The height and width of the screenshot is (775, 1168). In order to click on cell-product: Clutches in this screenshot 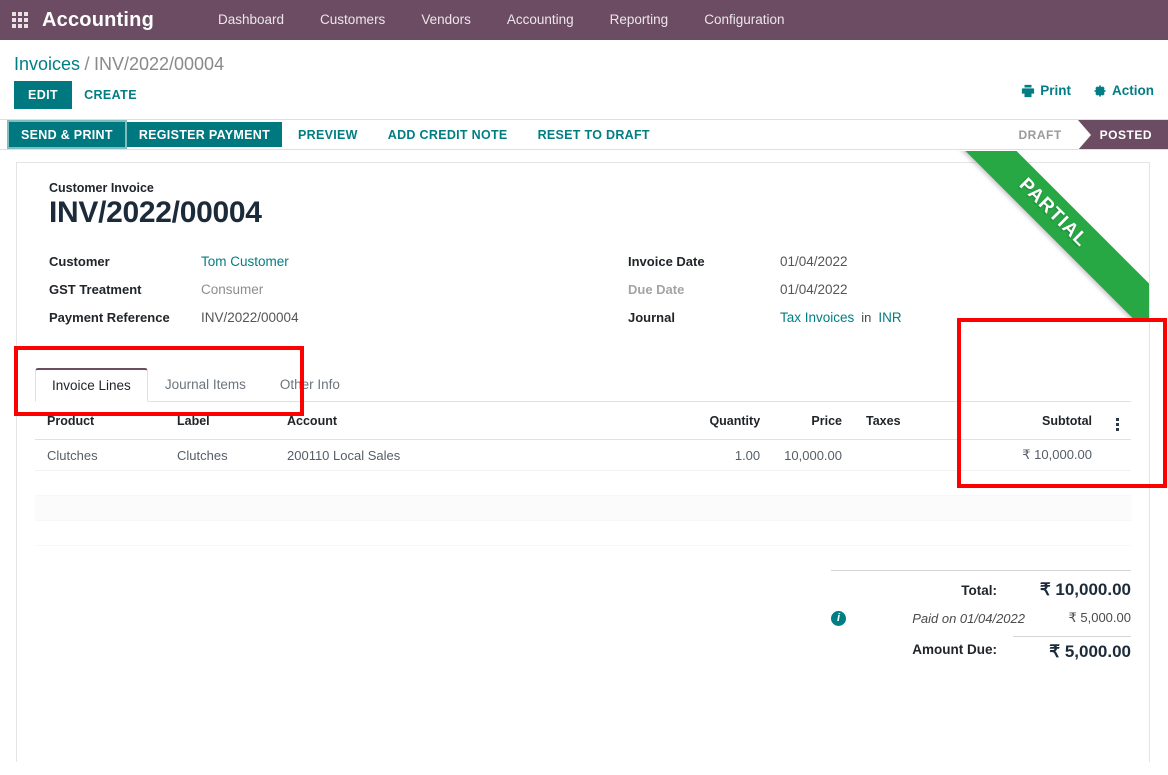, I will do `click(100, 455)`.